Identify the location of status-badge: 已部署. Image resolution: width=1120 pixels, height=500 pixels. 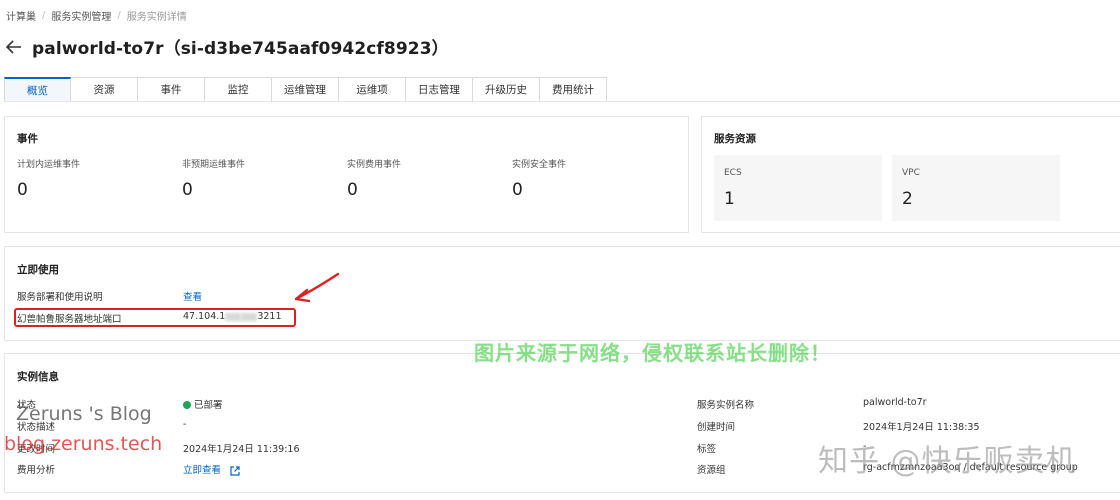
(203, 404).